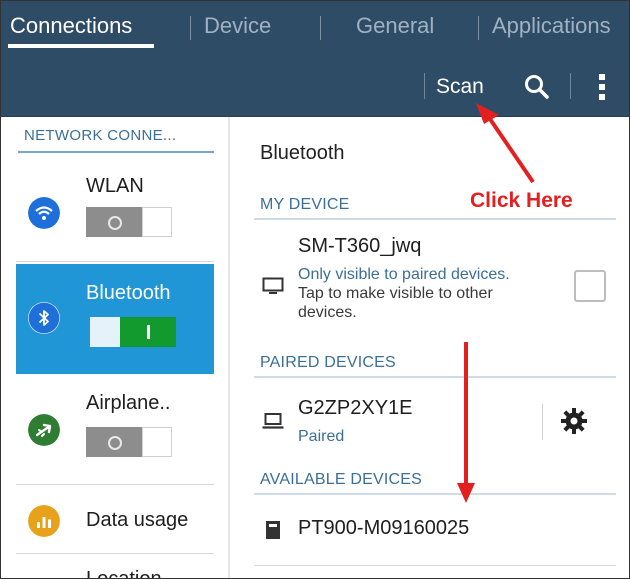 The width and height of the screenshot is (630, 579). What do you see at coordinates (129, 442) in the screenshot?
I see `airplane-toggle` at bounding box center [129, 442].